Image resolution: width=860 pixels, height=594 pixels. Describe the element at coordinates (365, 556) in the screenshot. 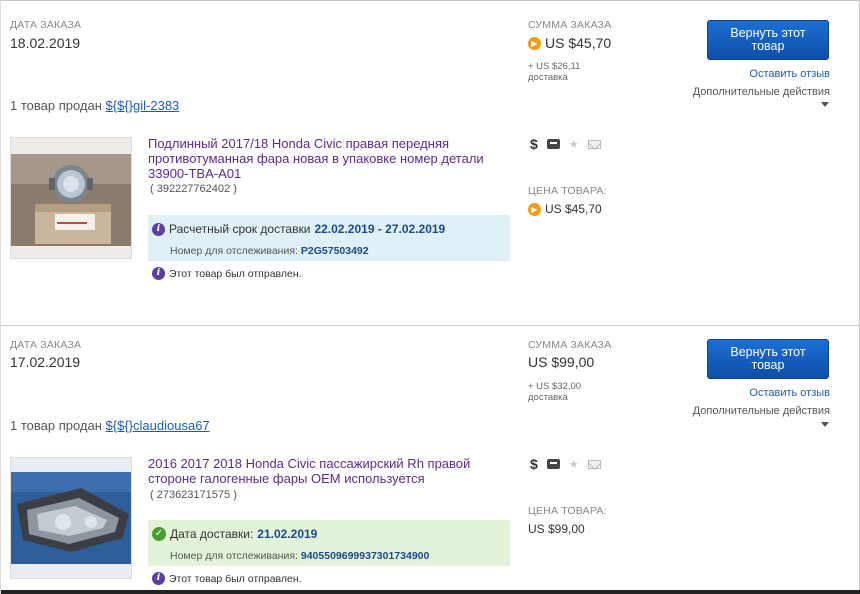

I see `tracking-number: 9405509699937301734900` at that location.